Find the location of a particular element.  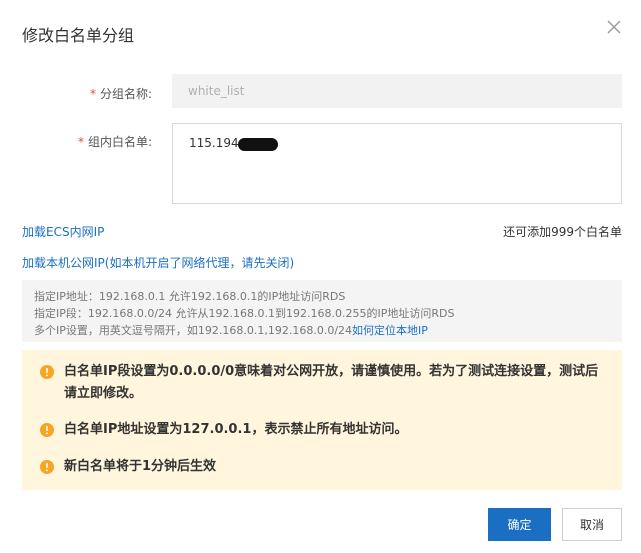

dialog-title: 修改白名单分组 is located at coordinates (78, 35).